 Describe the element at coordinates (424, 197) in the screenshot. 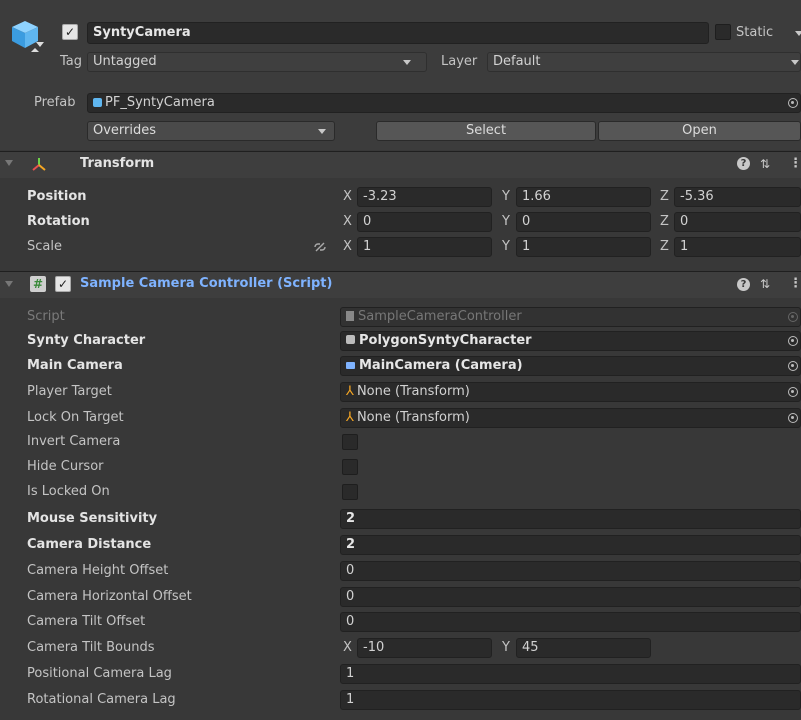

I see `position-x-field: -3.23` at that location.